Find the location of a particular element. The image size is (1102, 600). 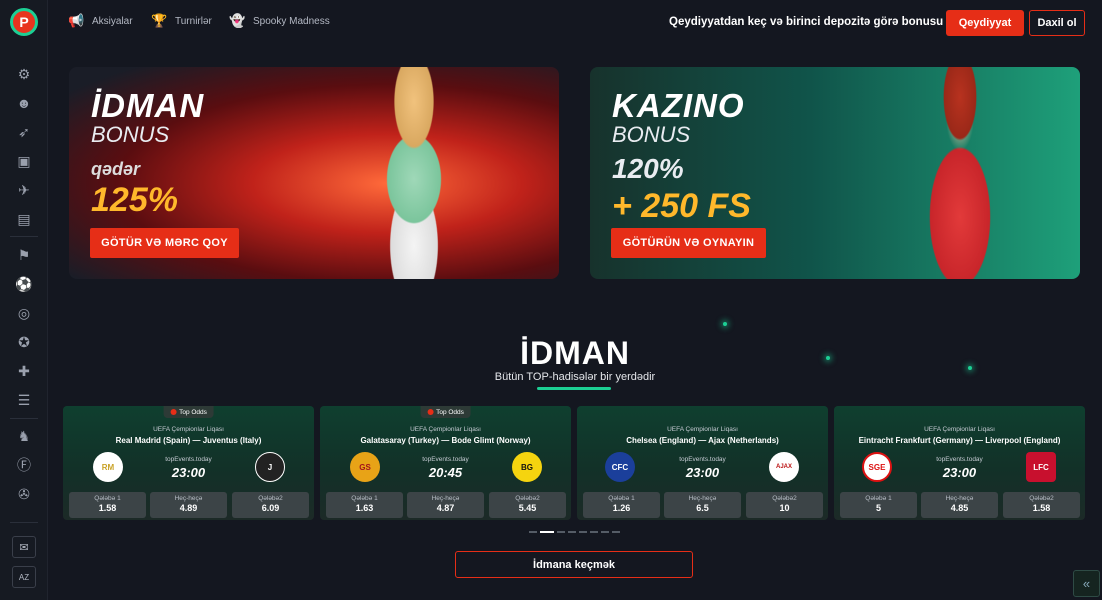

odd-away-button: Qələbə2 1.58 is located at coordinates (1041, 505).